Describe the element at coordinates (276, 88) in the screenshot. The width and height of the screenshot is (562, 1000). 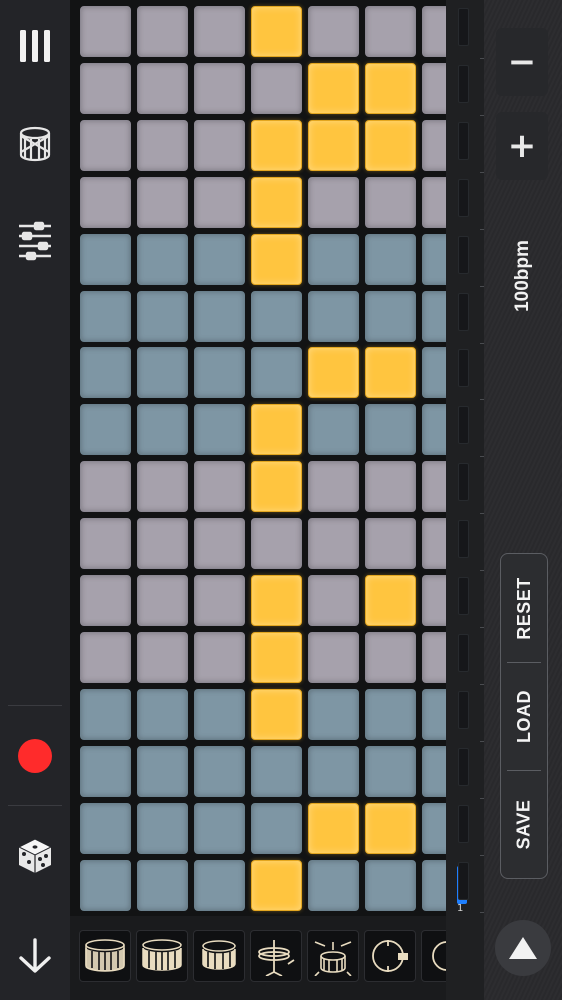
I see `step-pad-r2-c4` at that location.